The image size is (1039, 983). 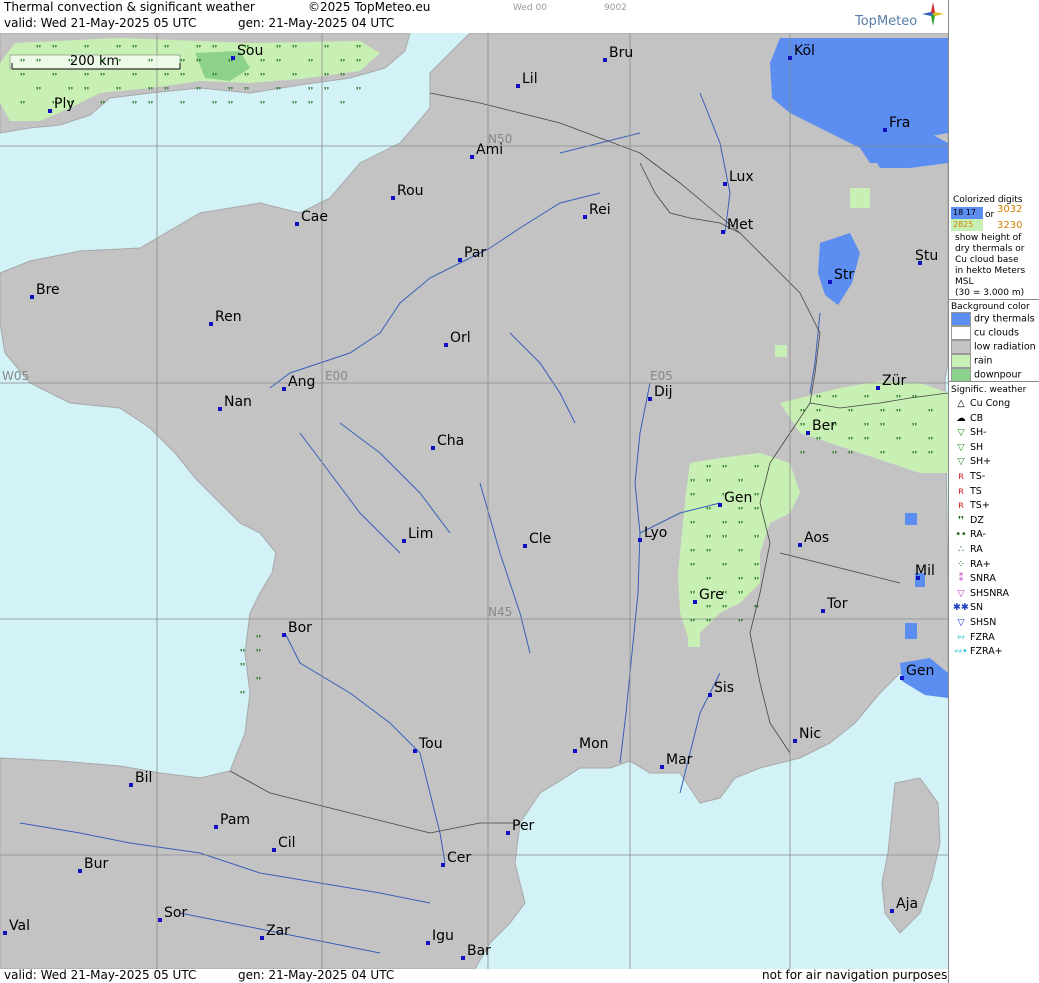 What do you see at coordinates (824, 426) in the screenshot?
I see `city-label: Ber` at bounding box center [824, 426].